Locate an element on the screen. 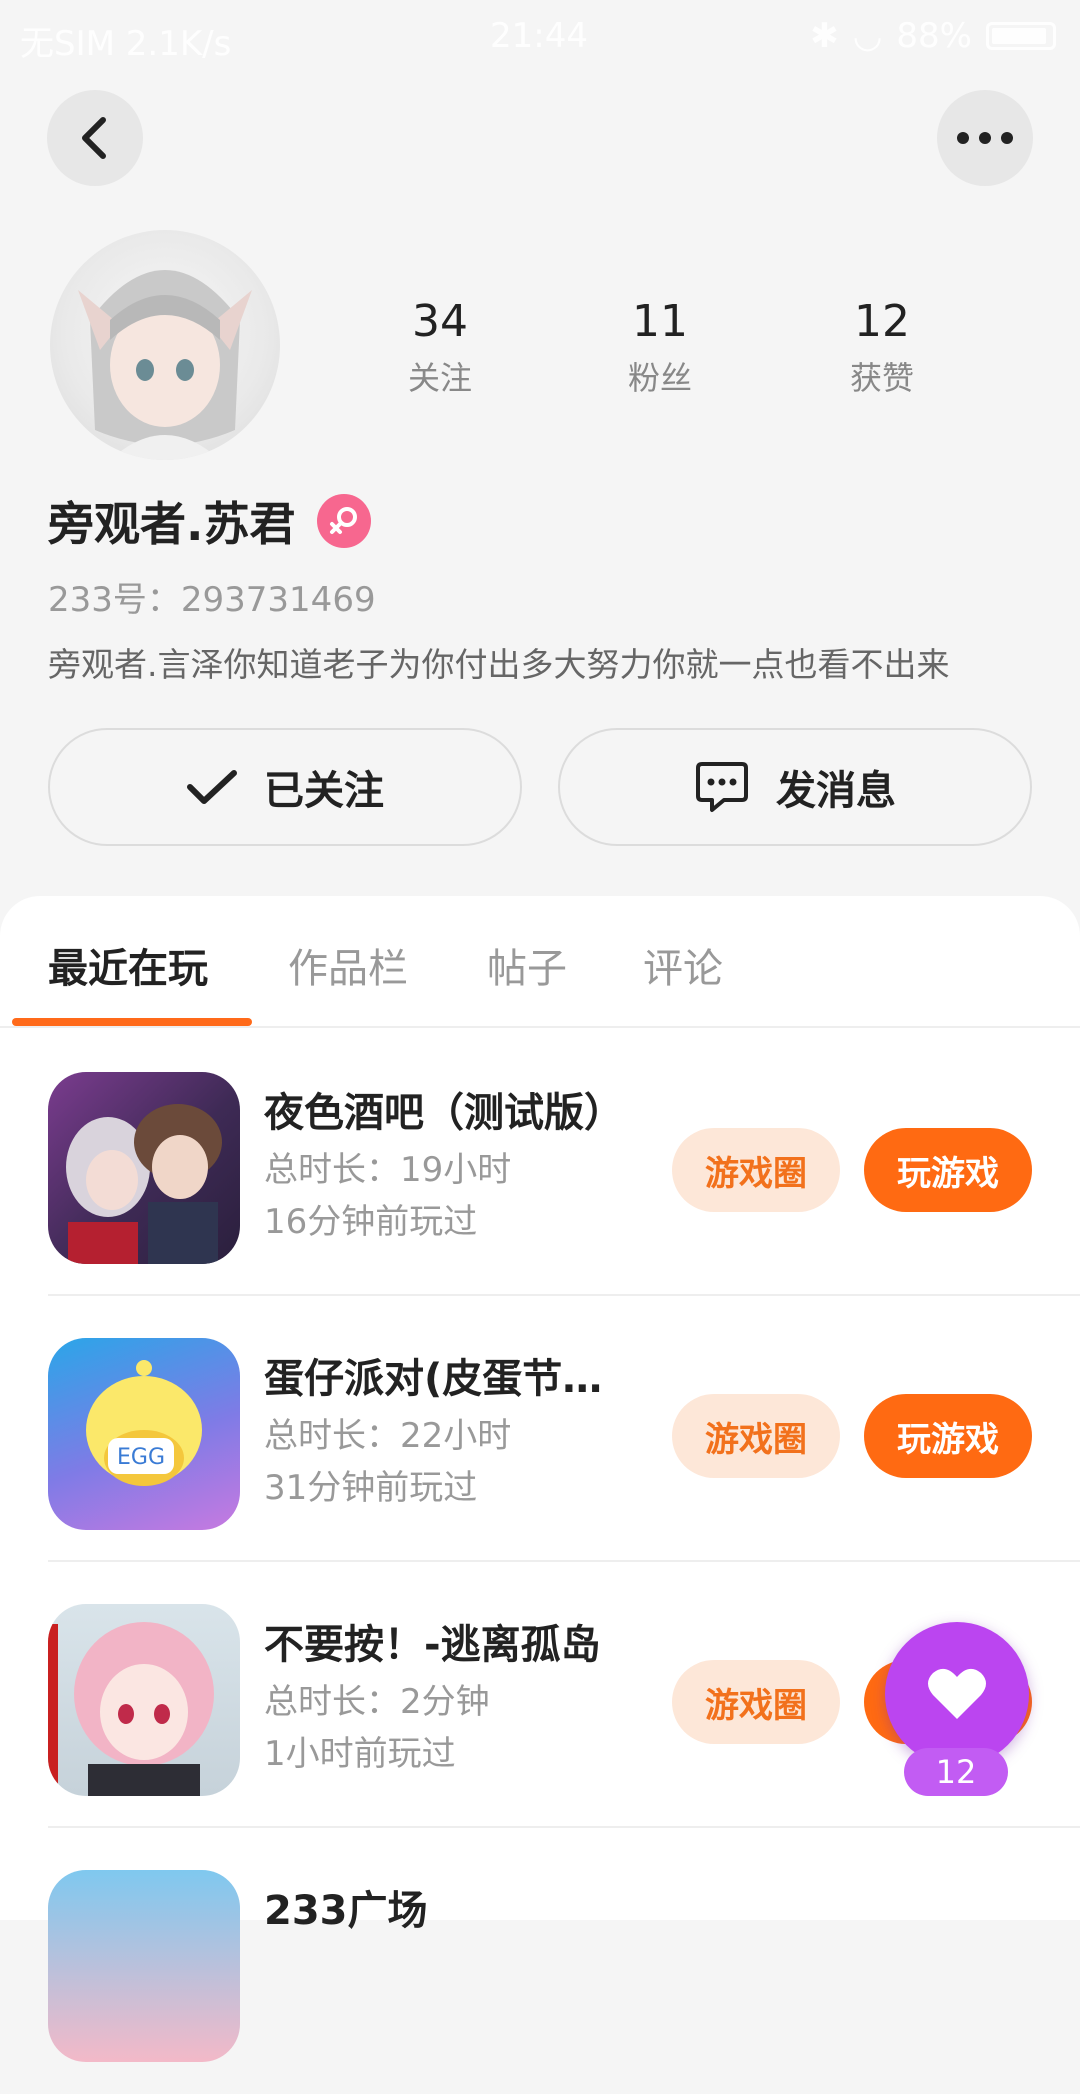 The height and width of the screenshot is (2094, 1080). avatar-image is located at coordinates (161, 365).